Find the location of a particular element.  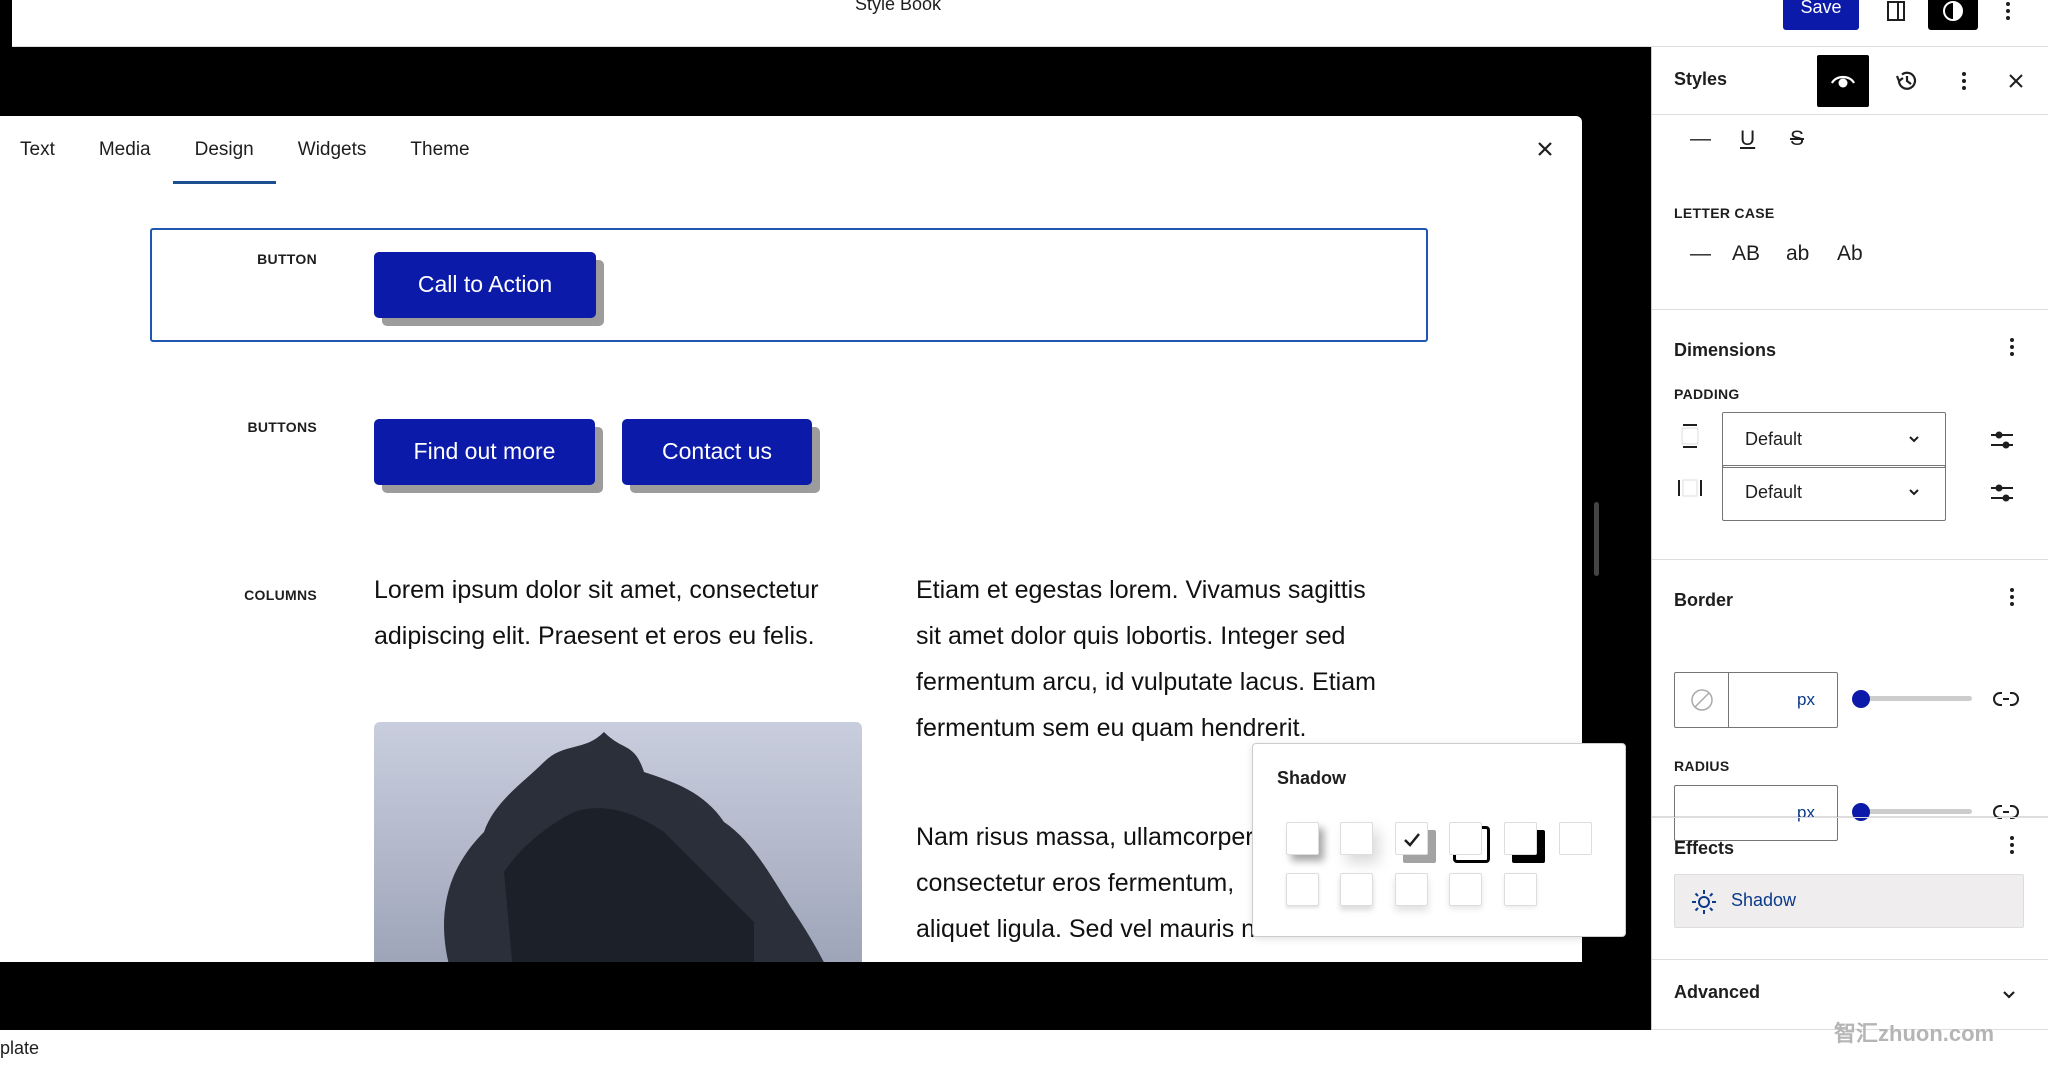

decoration-strikethrough-button: S is located at coordinates (1797, 139).